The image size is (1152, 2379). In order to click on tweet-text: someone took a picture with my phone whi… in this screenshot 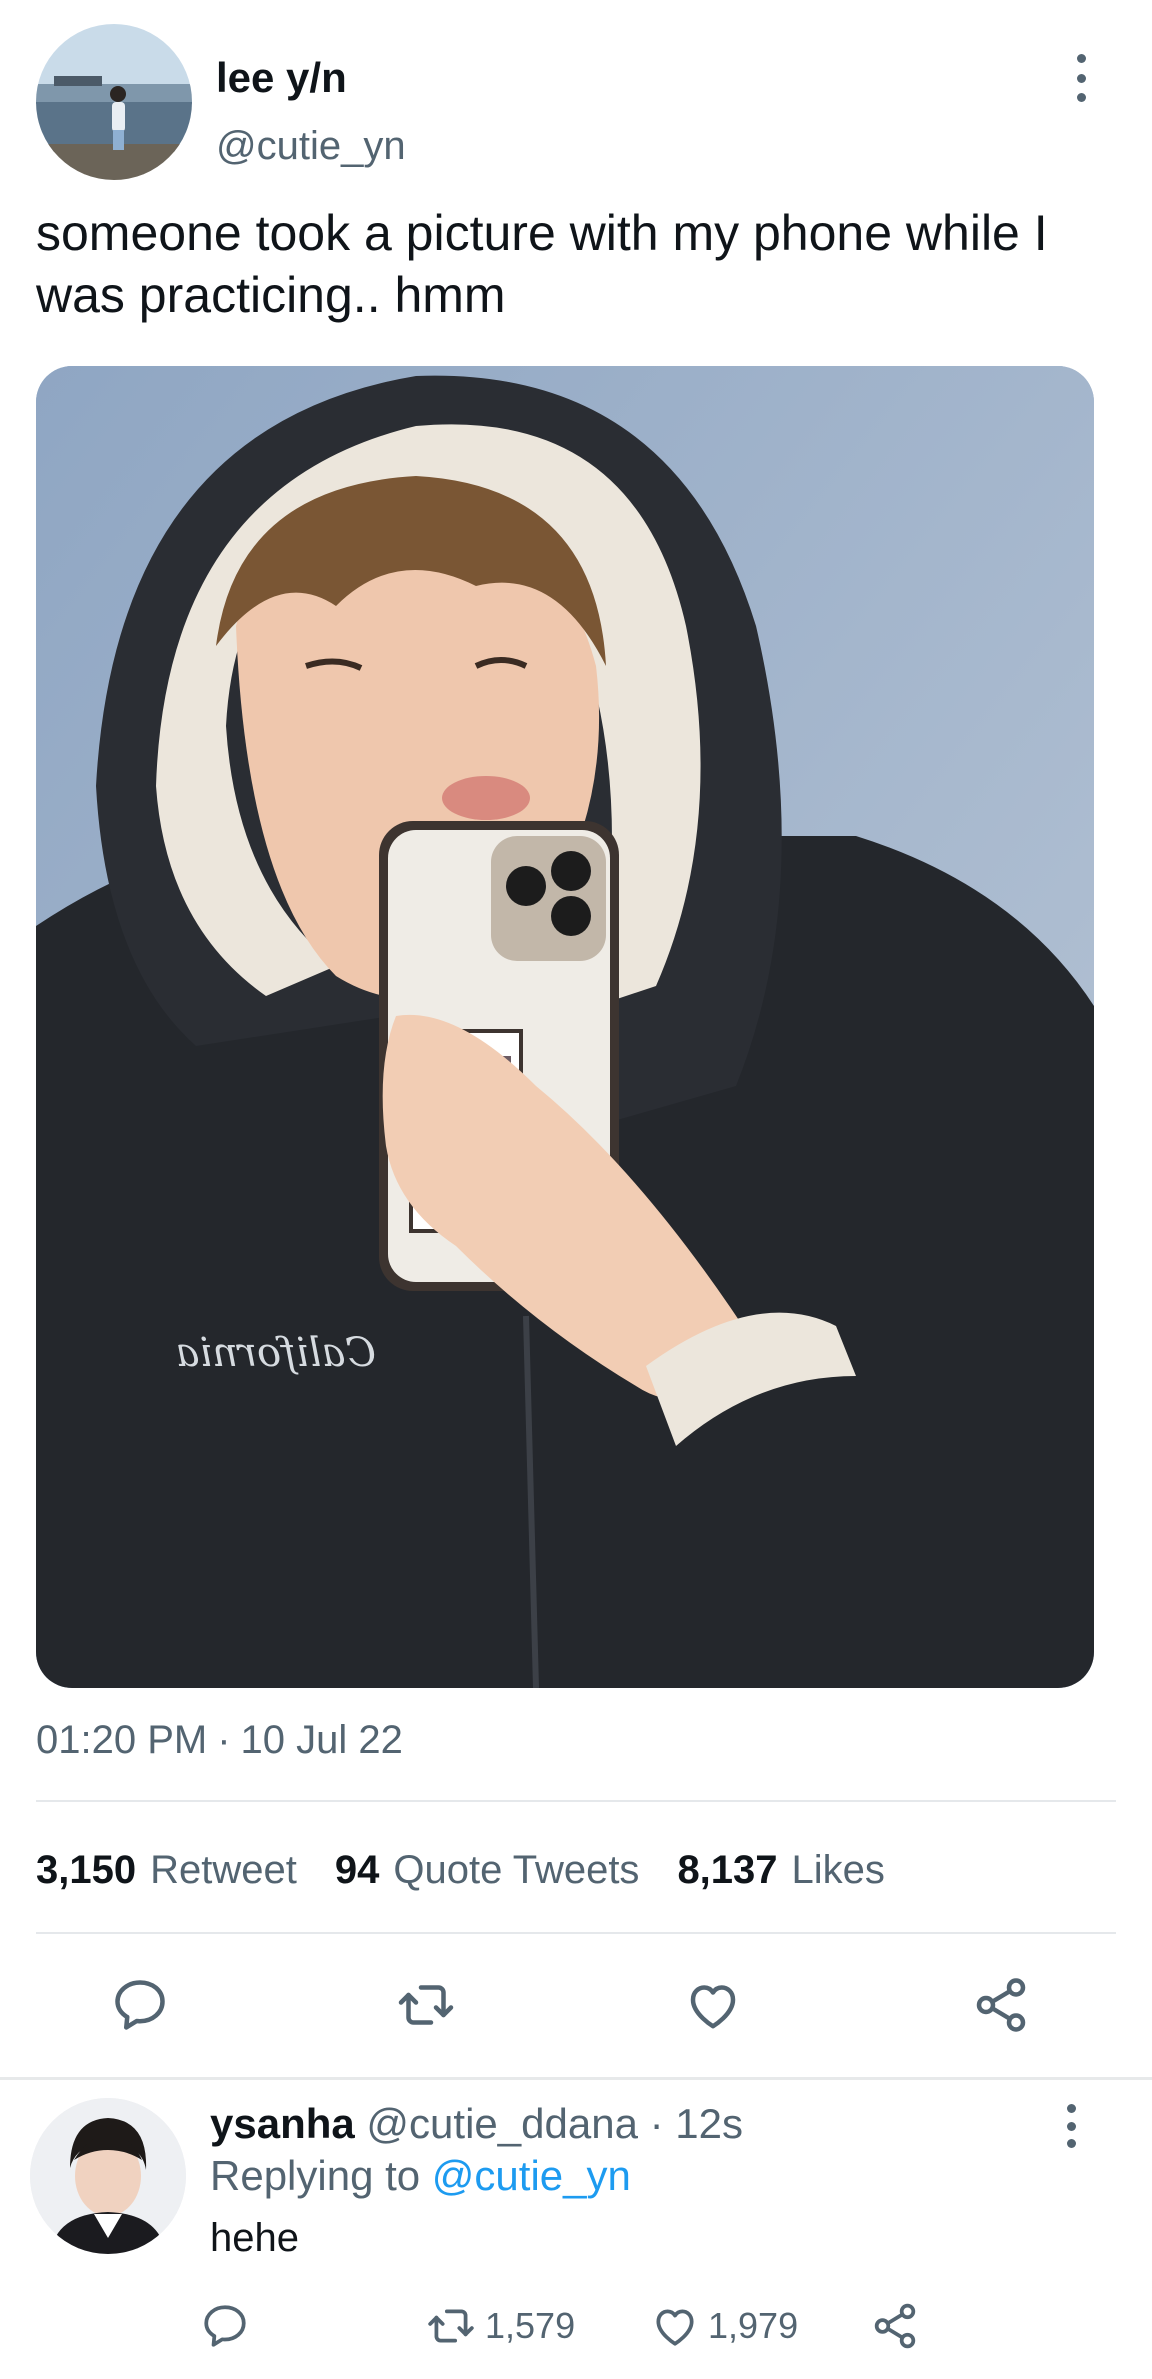, I will do `click(542, 264)`.